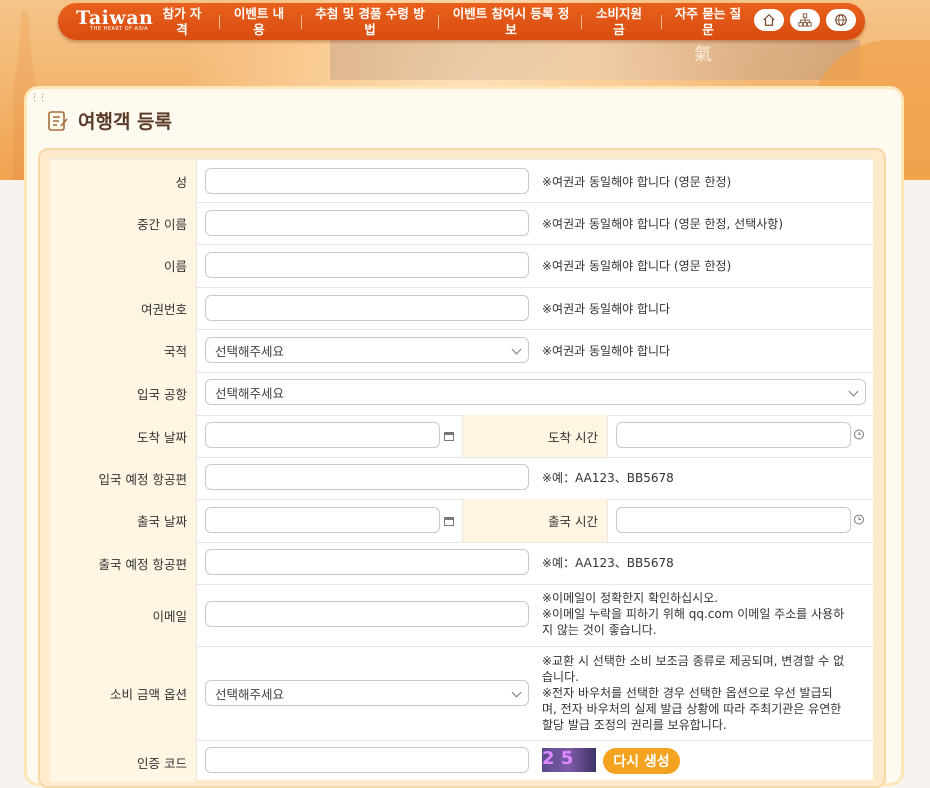  Describe the element at coordinates (38, 98) in the screenshot. I see `drag-handle-icon: ⋮⋮` at that location.